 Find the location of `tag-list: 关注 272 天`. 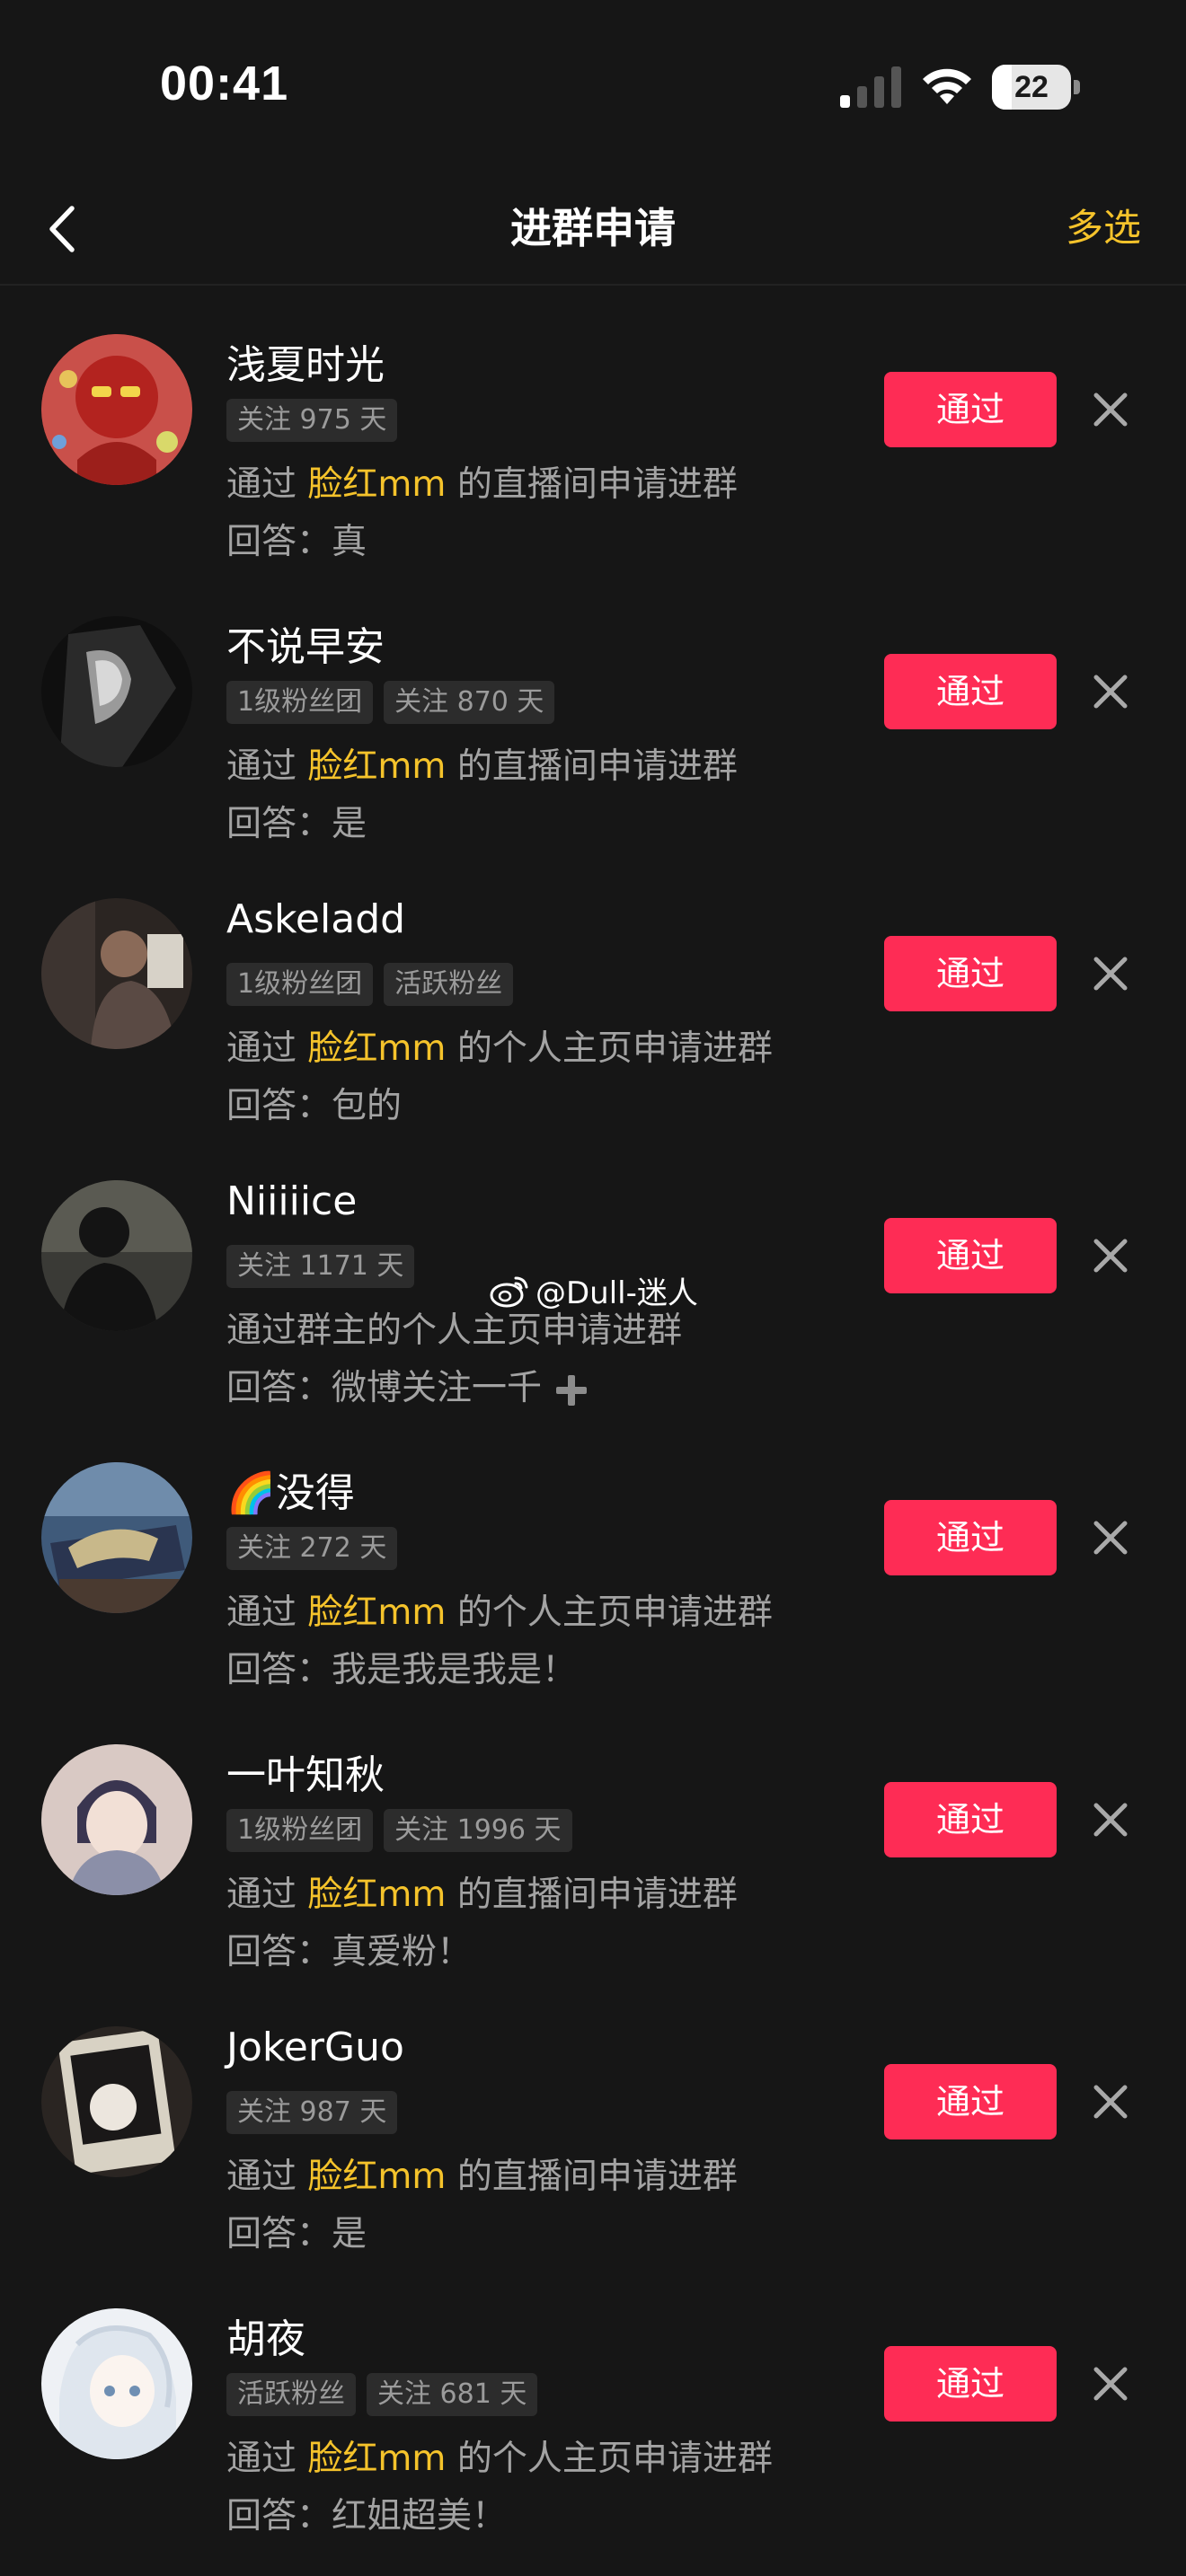

tag-list: 关注 272 天 is located at coordinates (312, 1548).